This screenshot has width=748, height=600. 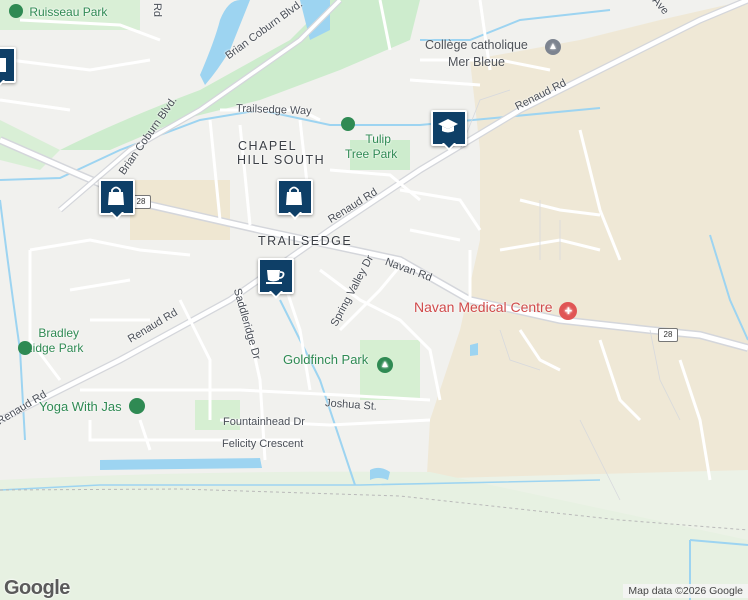 What do you see at coordinates (305, 241) in the screenshot?
I see `area-label-trailsedge: TRAILSEDGE` at bounding box center [305, 241].